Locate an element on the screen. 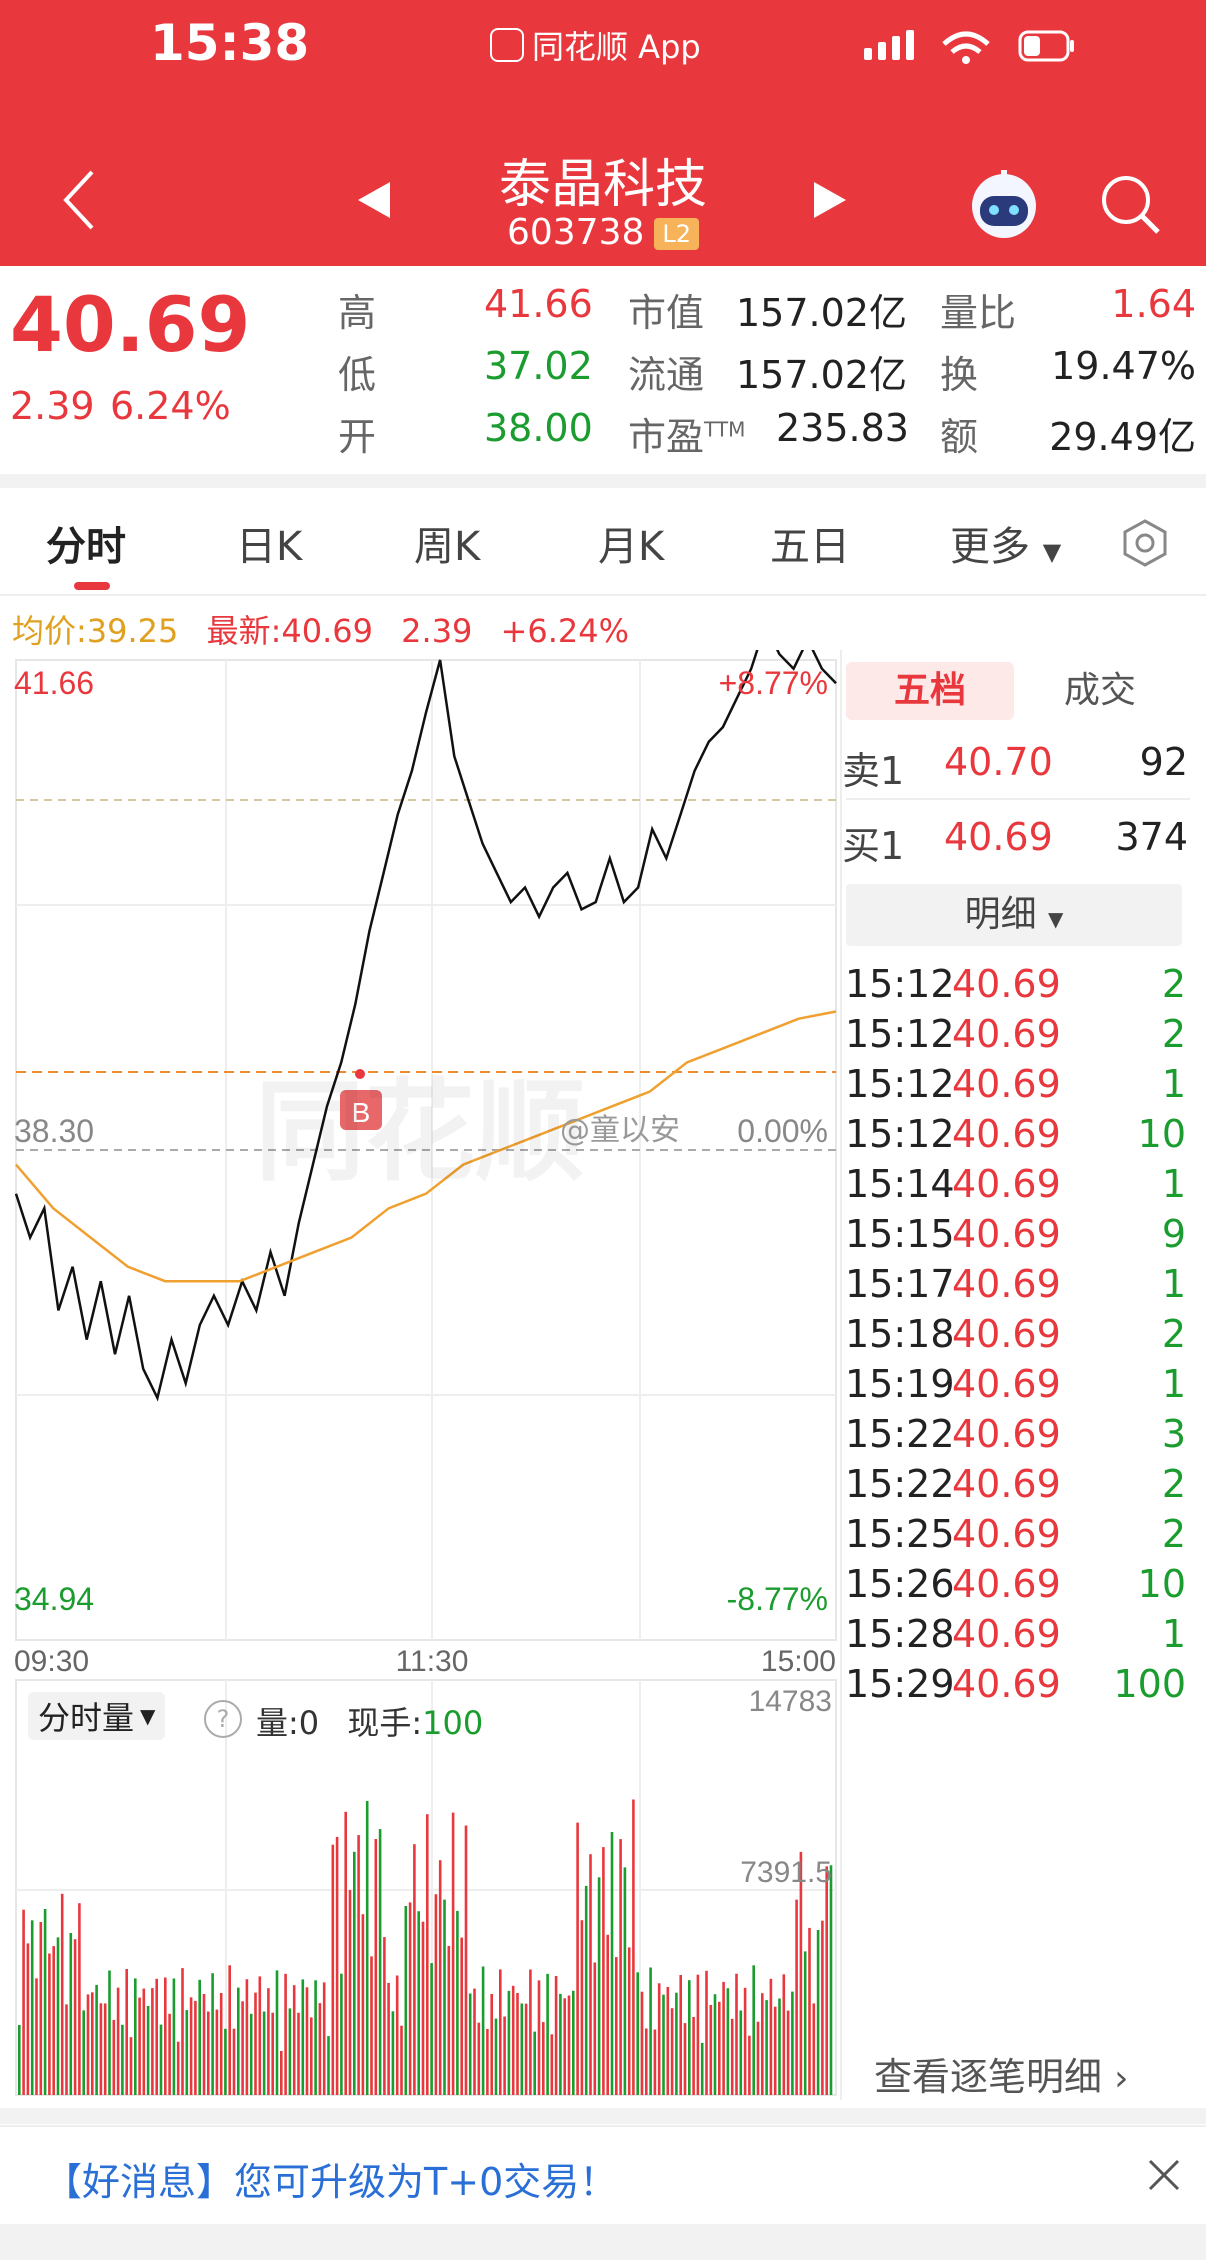 This screenshot has height=2260, width=1206. info-line: 均价:39.25 最新:40.69 2.39 +6.24% is located at coordinates (320, 629).